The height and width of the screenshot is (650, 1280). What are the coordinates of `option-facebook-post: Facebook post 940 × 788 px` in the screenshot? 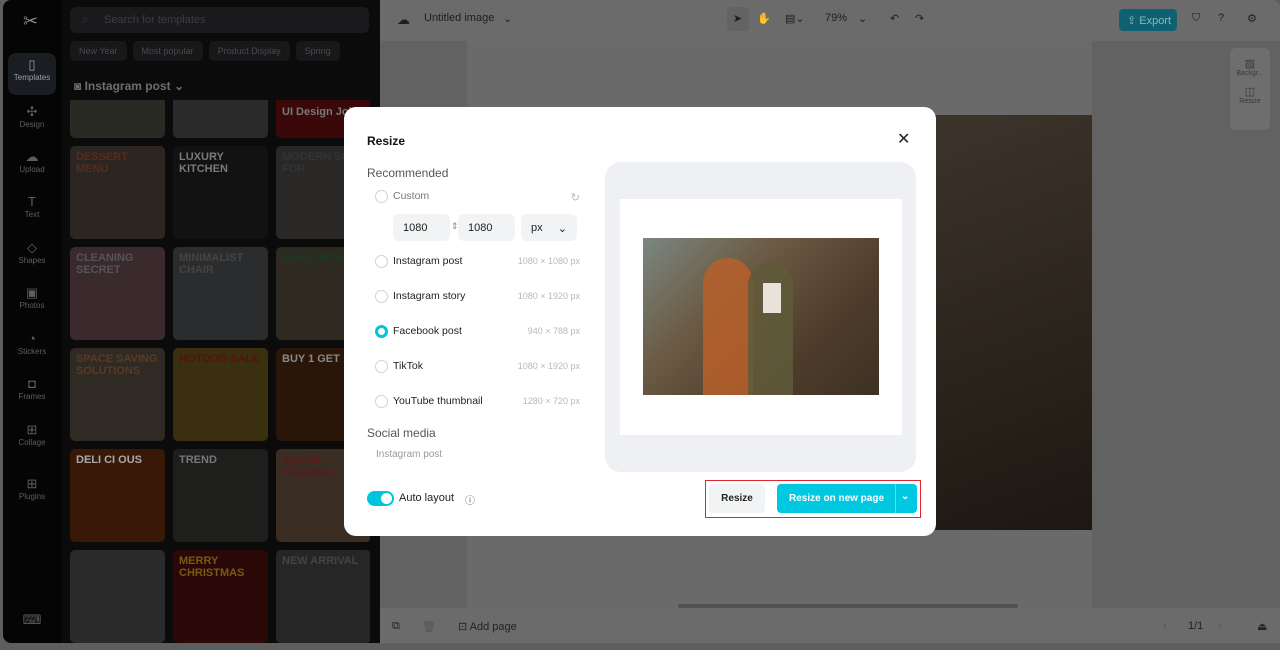 It's located at (477, 332).